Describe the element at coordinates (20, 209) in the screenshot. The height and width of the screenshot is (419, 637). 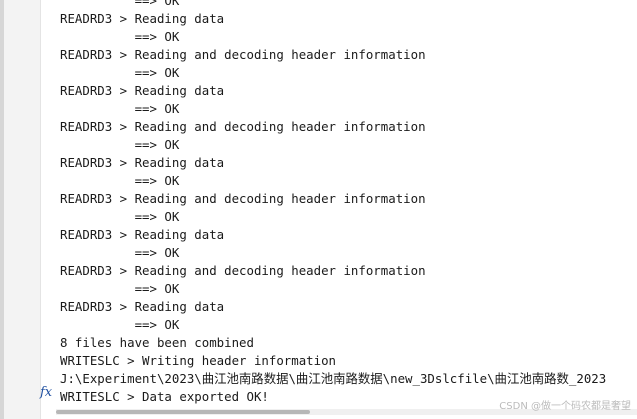
I see `left-gutter` at that location.